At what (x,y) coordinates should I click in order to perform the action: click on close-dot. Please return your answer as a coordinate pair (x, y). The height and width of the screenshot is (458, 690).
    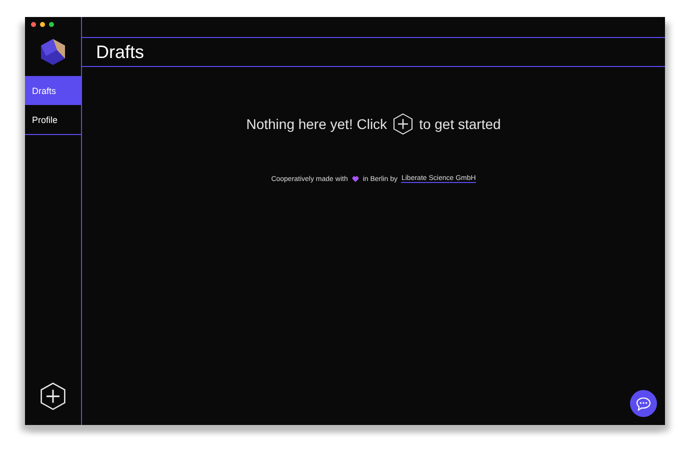
    Looking at the image, I should click on (33, 24).